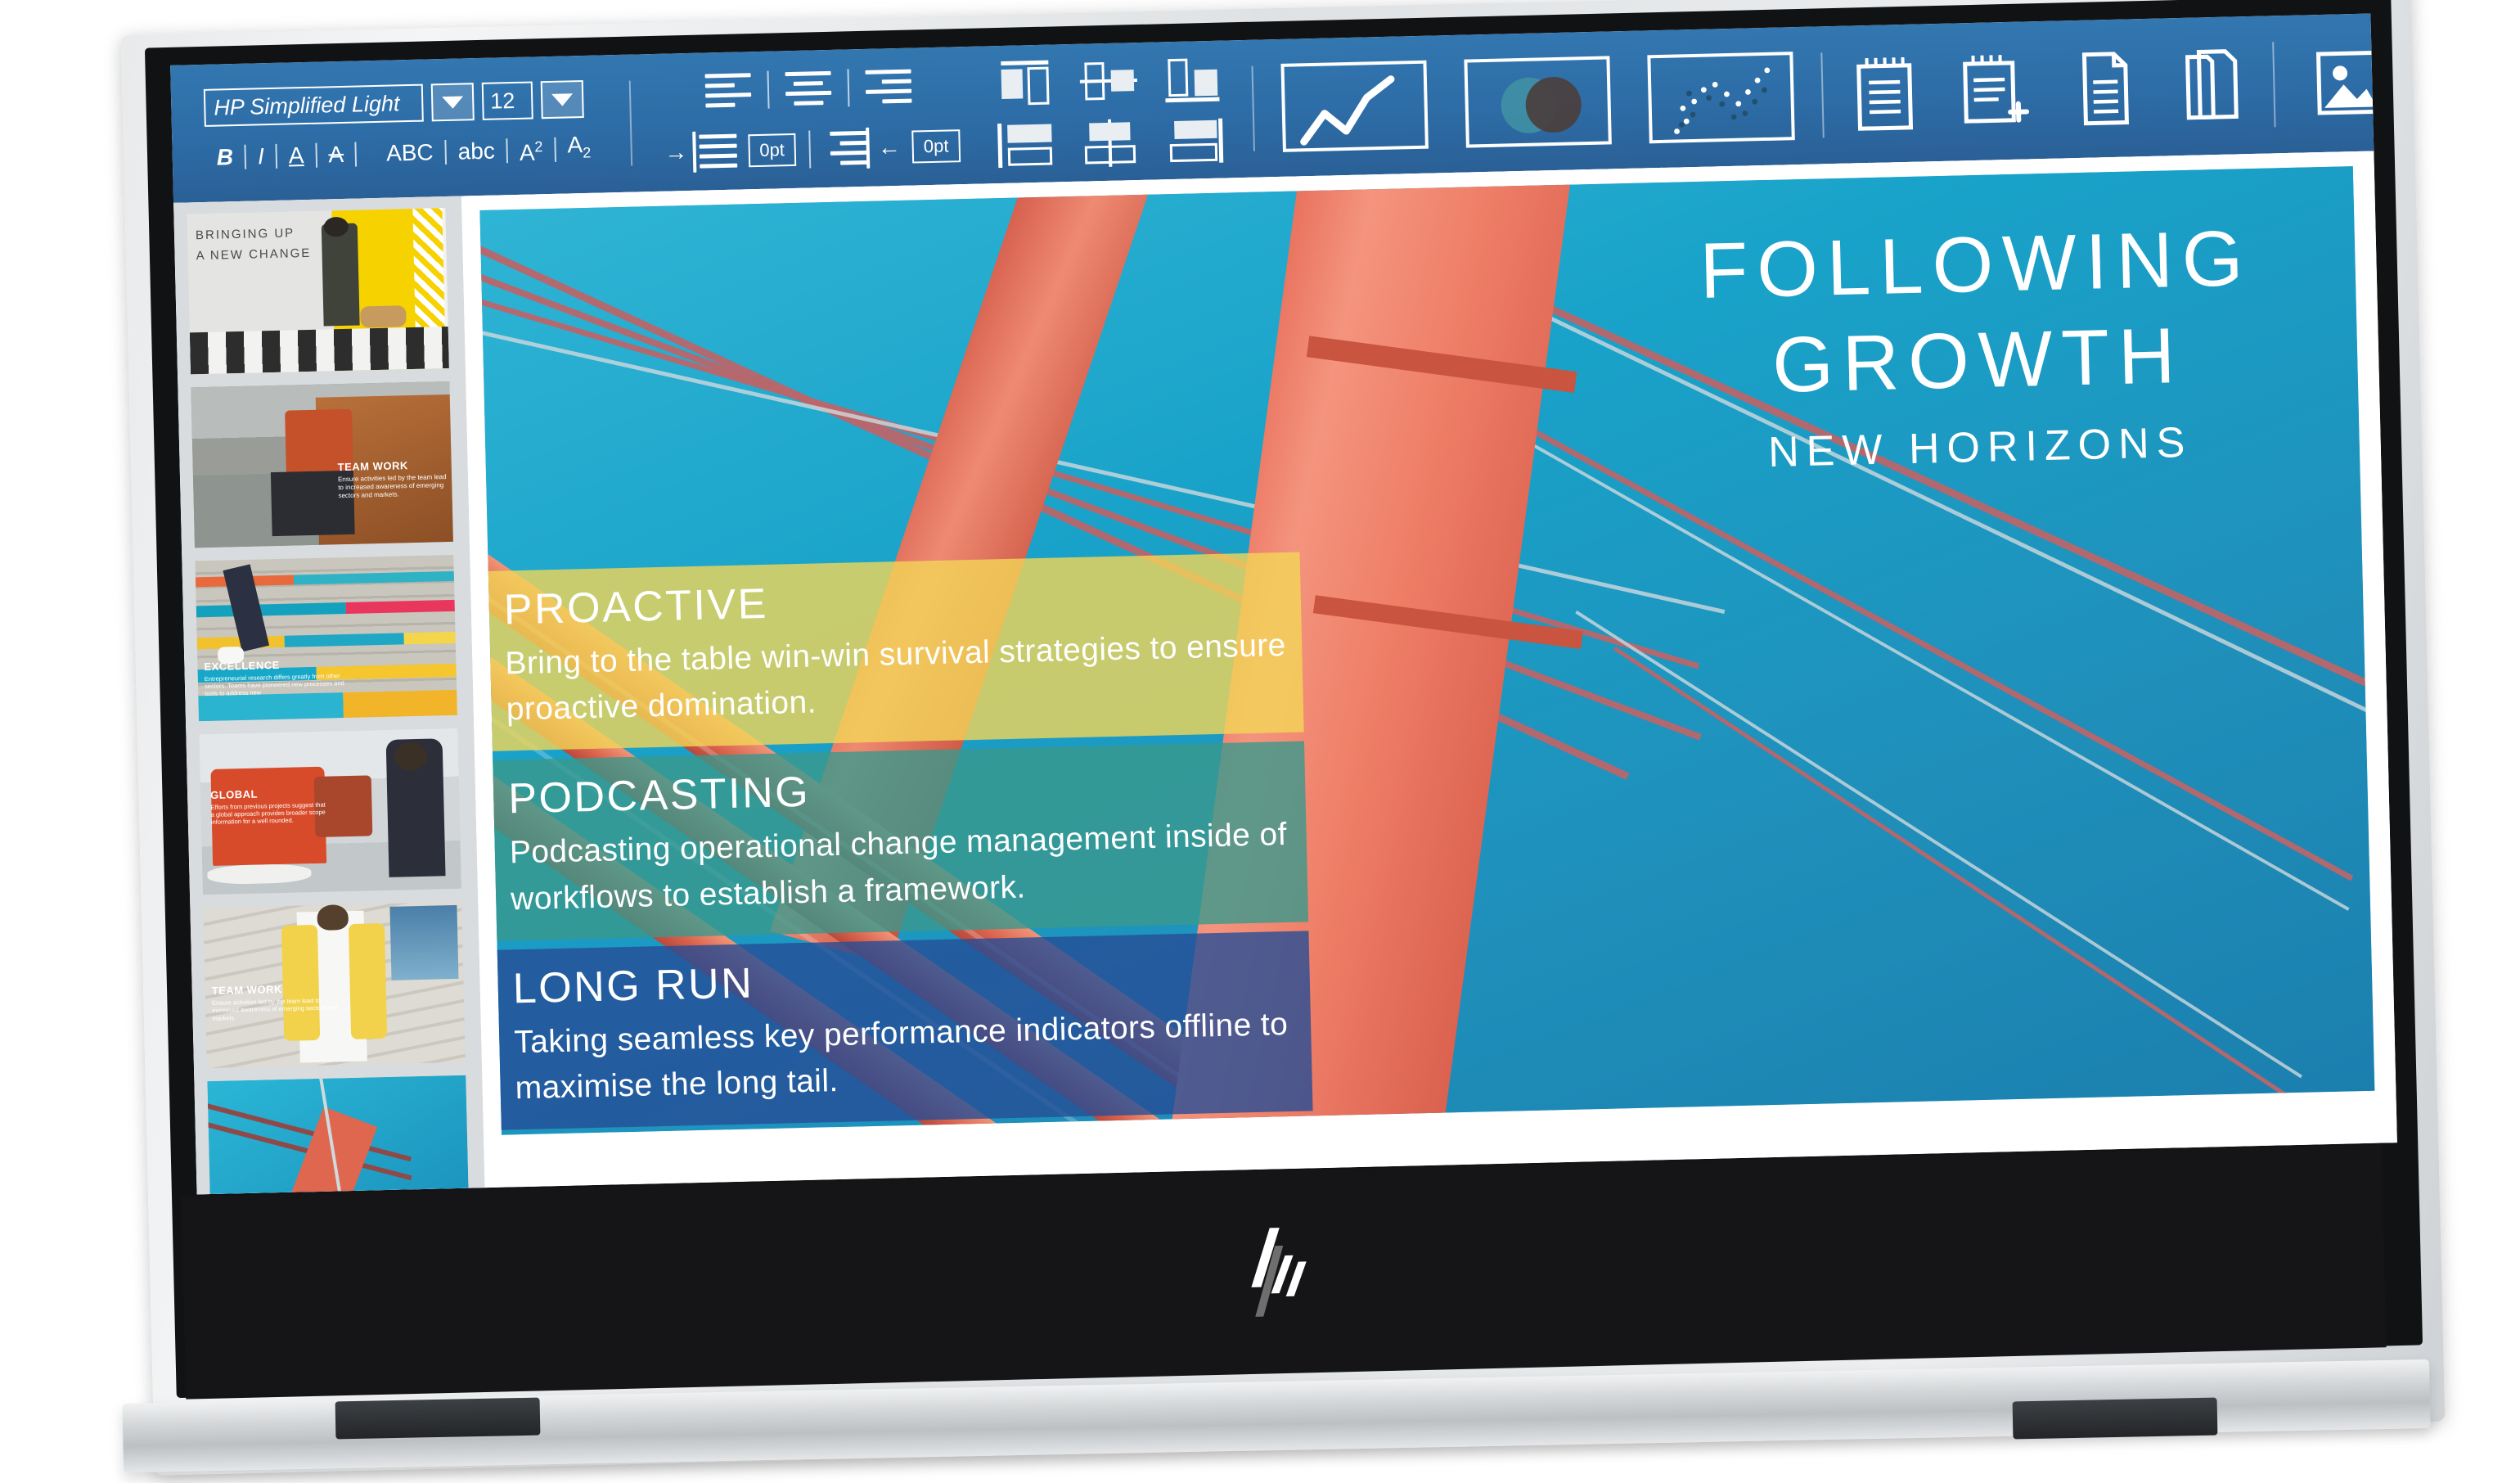  I want to click on text-align-row, so click(809, 88).